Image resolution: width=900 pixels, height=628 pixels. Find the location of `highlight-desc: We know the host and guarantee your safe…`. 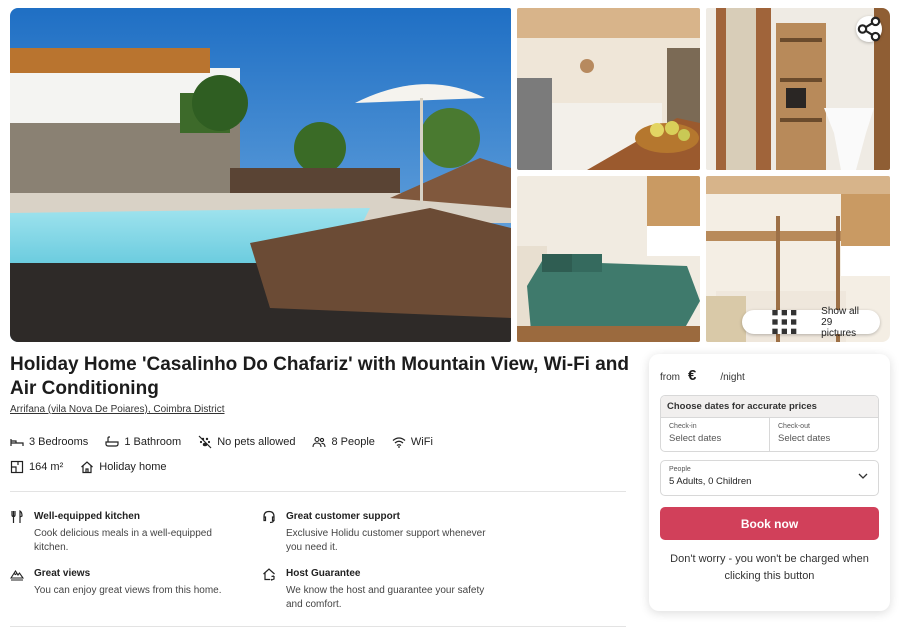

highlight-desc: We know the host and guarantee your safe… is located at coordinates (385, 597).